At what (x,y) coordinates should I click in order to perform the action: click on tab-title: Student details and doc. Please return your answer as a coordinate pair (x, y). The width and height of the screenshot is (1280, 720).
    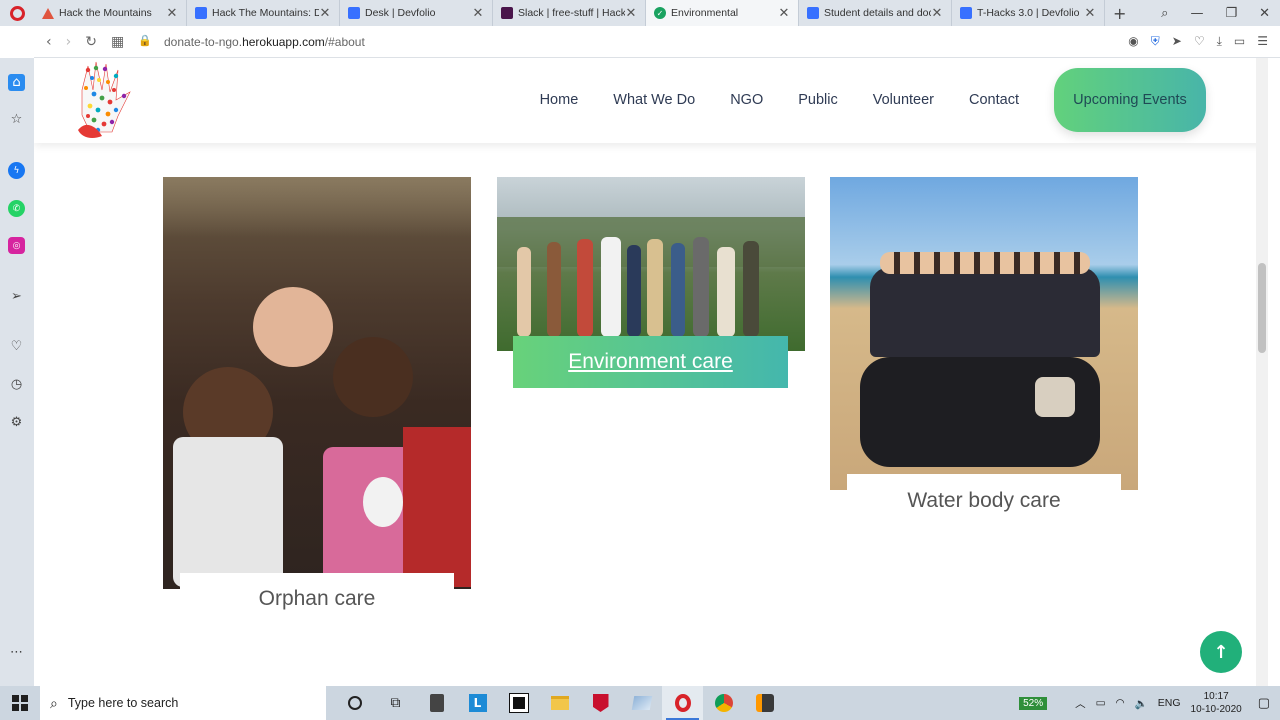
    Looking at the image, I should click on (877, 13).